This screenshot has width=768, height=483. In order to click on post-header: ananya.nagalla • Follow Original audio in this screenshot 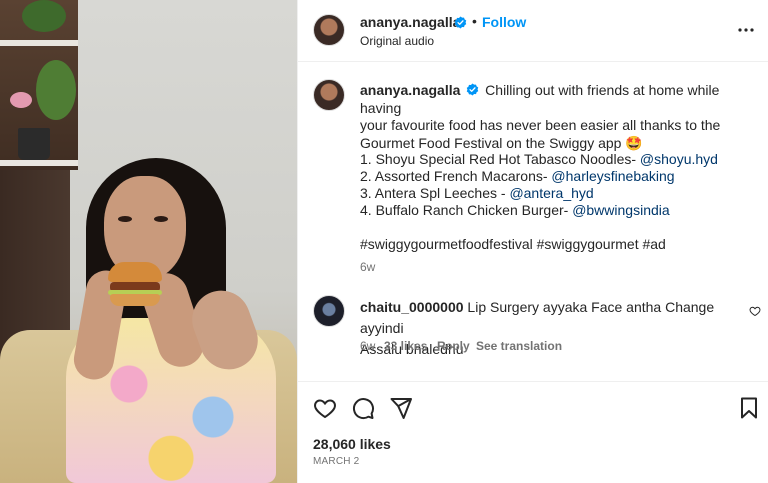, I will do `click(533, 31)`.